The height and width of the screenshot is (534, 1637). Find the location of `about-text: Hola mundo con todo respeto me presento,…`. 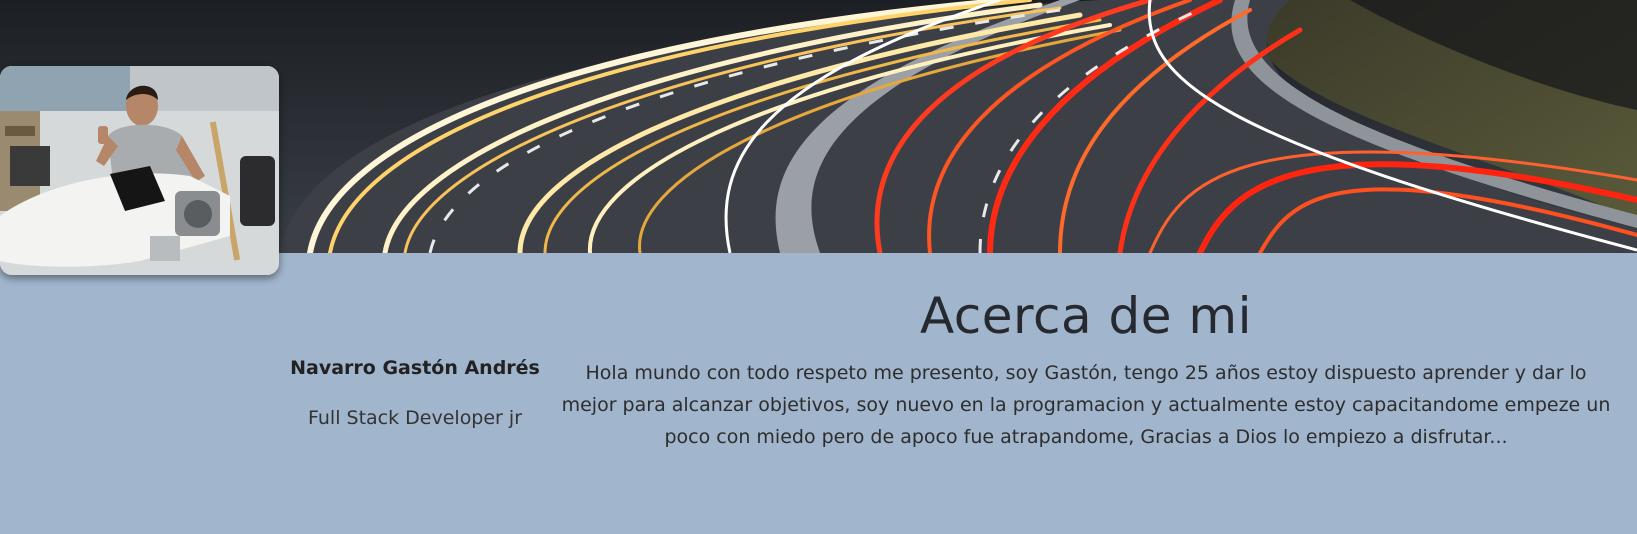

about-text: Hola mundo con todo respeto me presento,… is located at coordinates (1086, 405).